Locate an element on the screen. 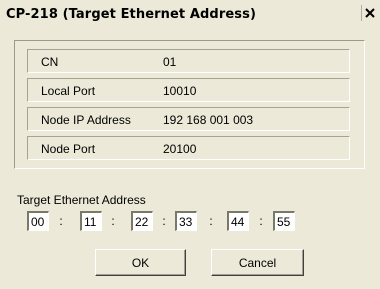 The height and width of the screenshot is (289, 380). info-label-node-port: Node Port is located at coordinates (68, 149).